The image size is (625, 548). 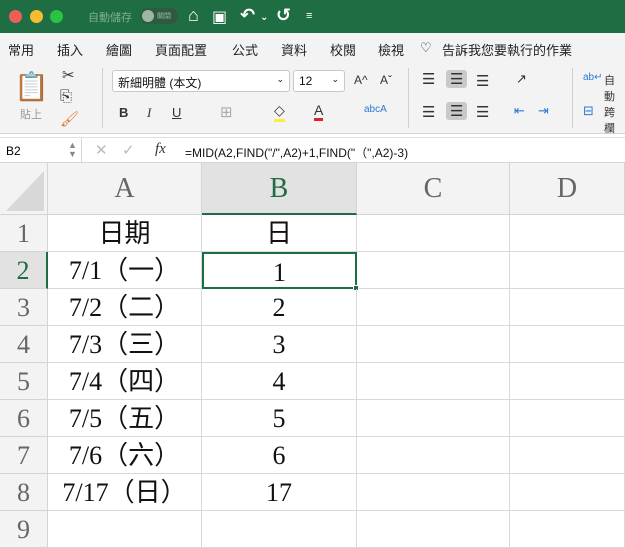 I want to click on cell-d8, so click(x=567, y=492).